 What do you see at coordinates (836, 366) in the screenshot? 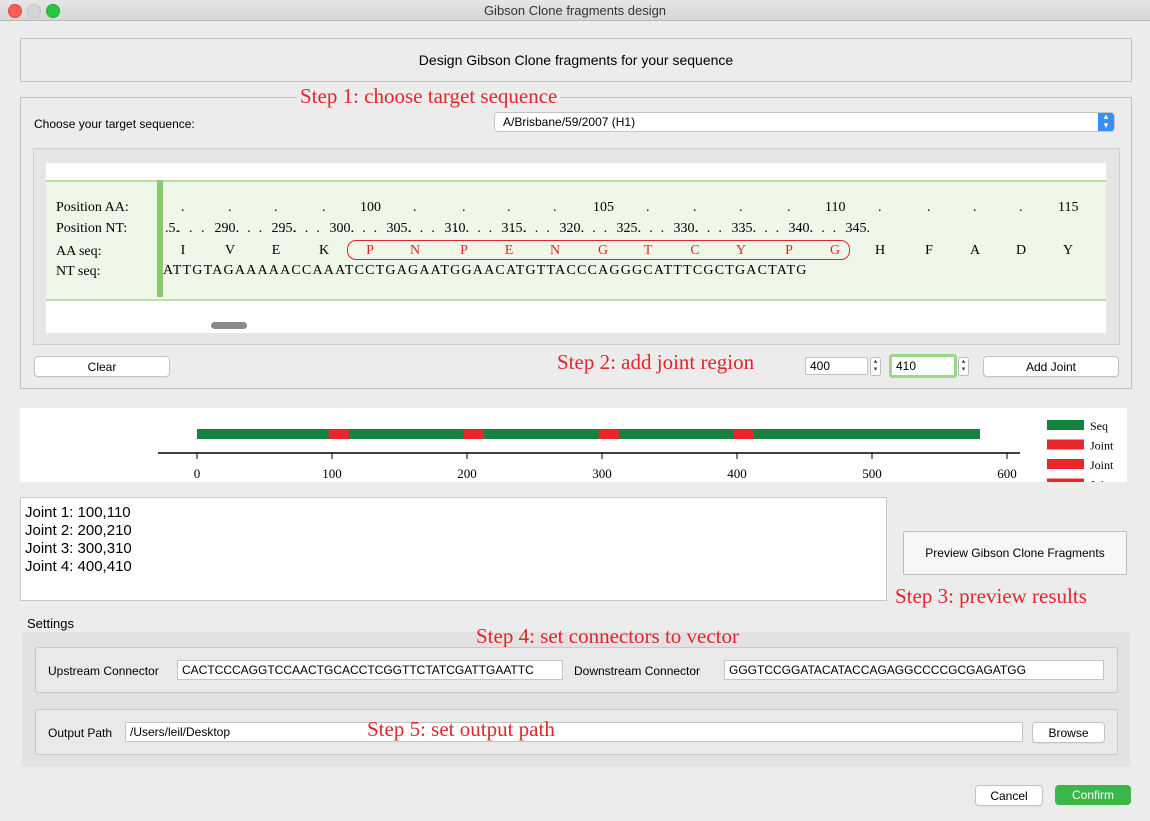
I see `joint-start-input: 400` at bounding box center [836, 366].